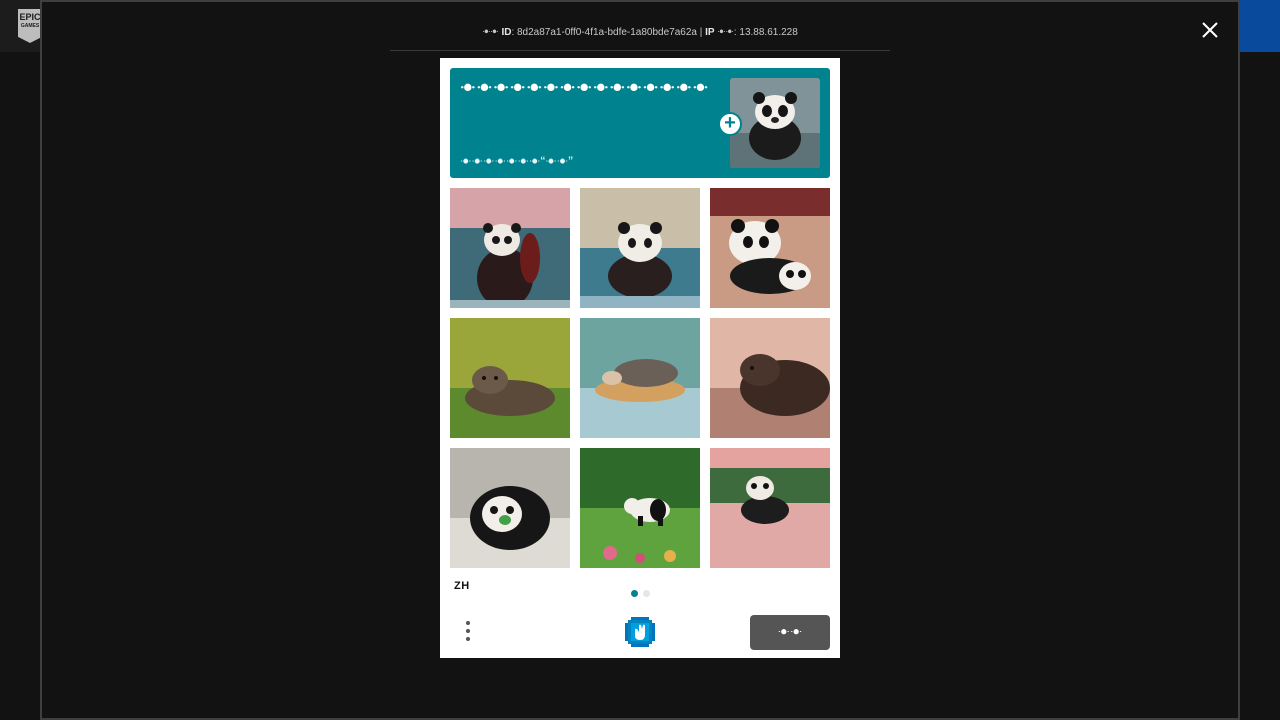  Describe the element at coordinates (768, 32) in the screenshot. I see `session-ip-value: 13.88.61.228` at that location.